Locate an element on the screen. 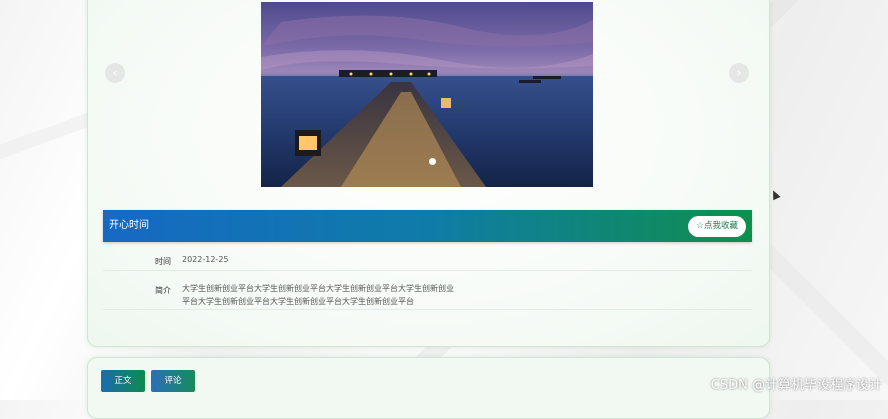 The width and height of the screenshot is (888, 419). tab-text: 正文 is located at coordinates (123, 381).